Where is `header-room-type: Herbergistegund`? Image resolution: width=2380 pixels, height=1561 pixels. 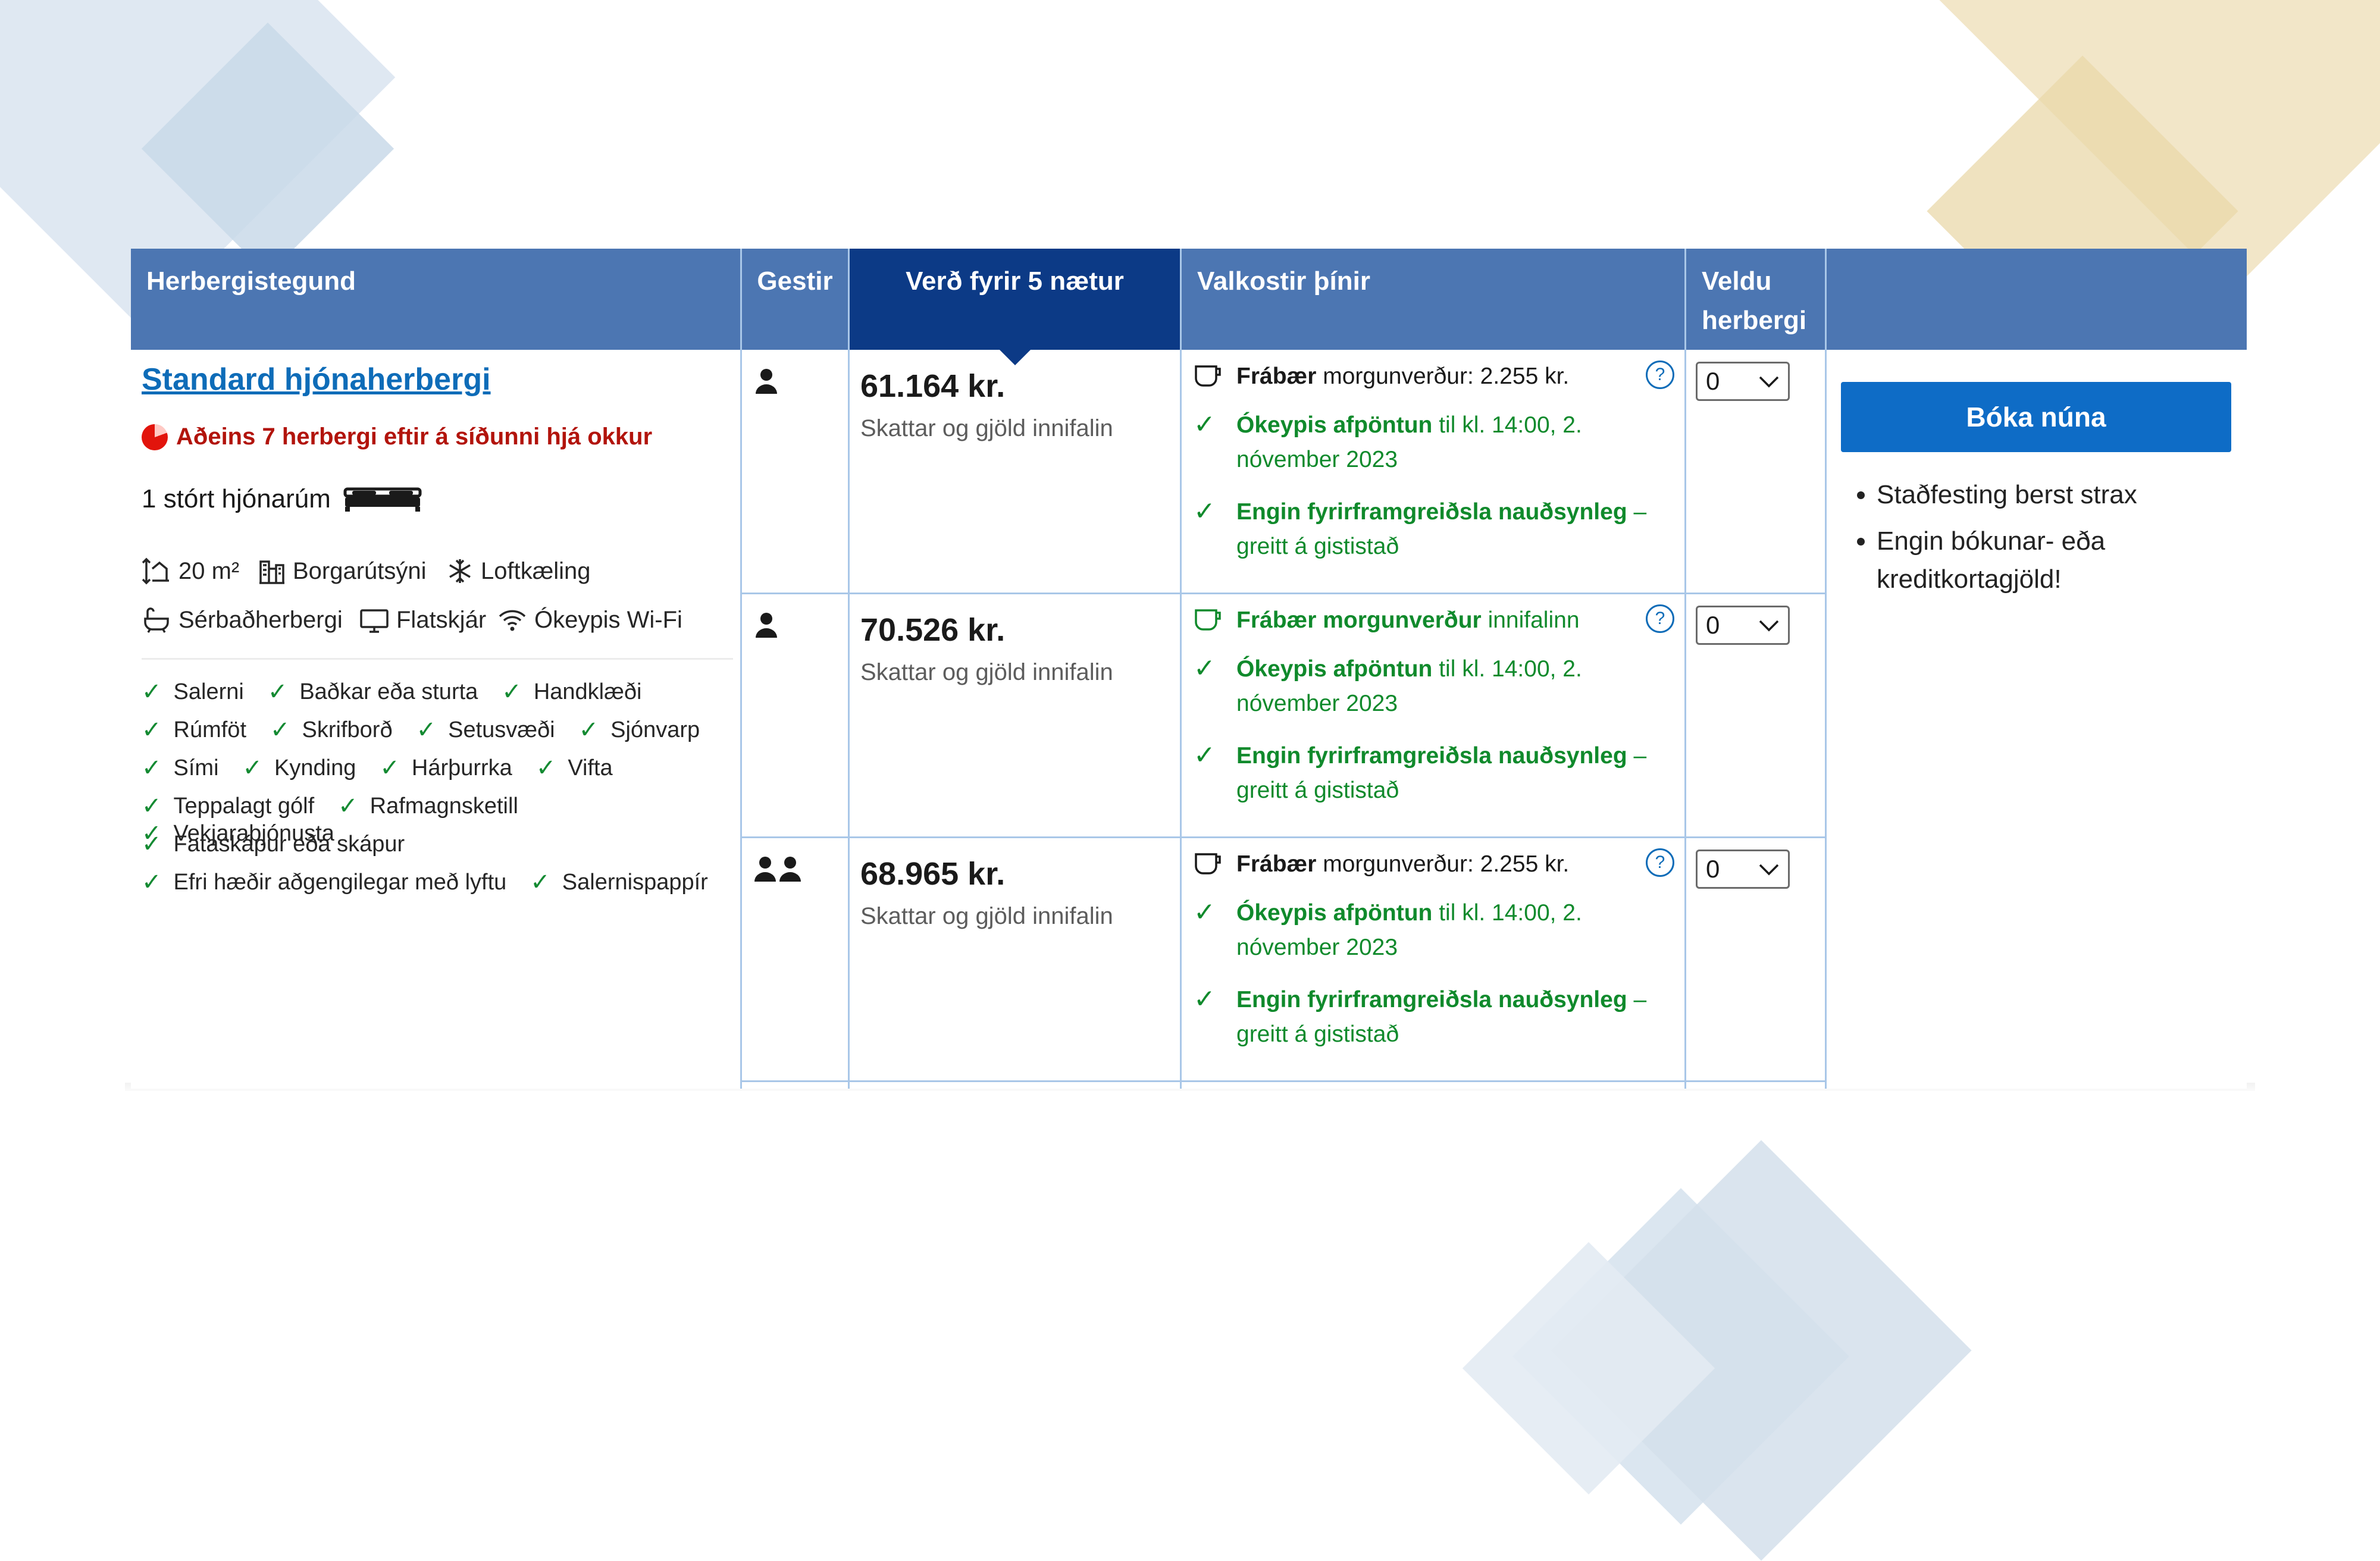 header-room-type: Herbergistegund is located at coordinates (435, 299).